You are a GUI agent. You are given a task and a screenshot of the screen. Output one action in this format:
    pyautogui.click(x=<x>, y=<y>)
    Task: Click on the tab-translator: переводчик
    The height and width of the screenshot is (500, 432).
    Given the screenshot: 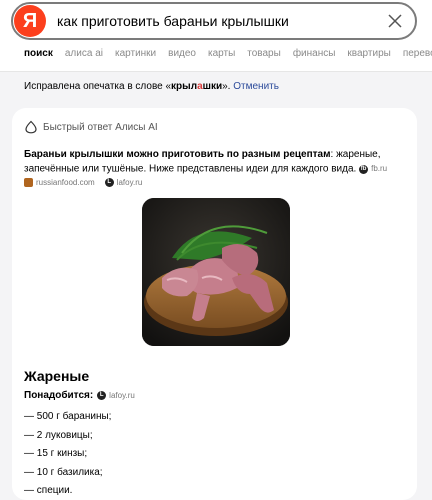 What is the action you would take?
    pyautogui.click(x=417, y=57)
    